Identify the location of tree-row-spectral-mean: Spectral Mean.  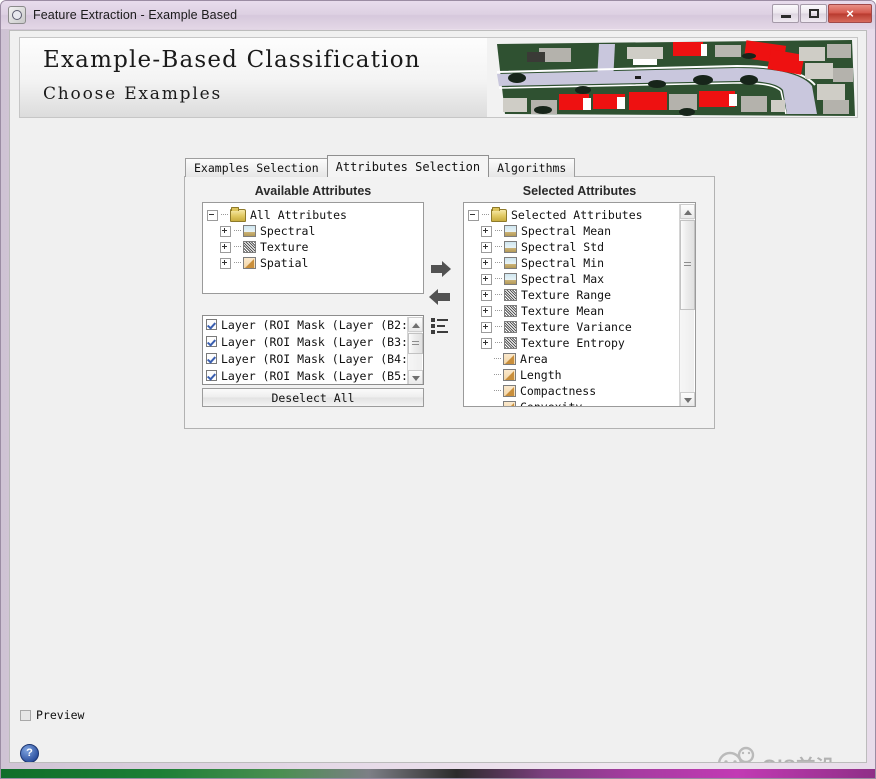
(581, 231).